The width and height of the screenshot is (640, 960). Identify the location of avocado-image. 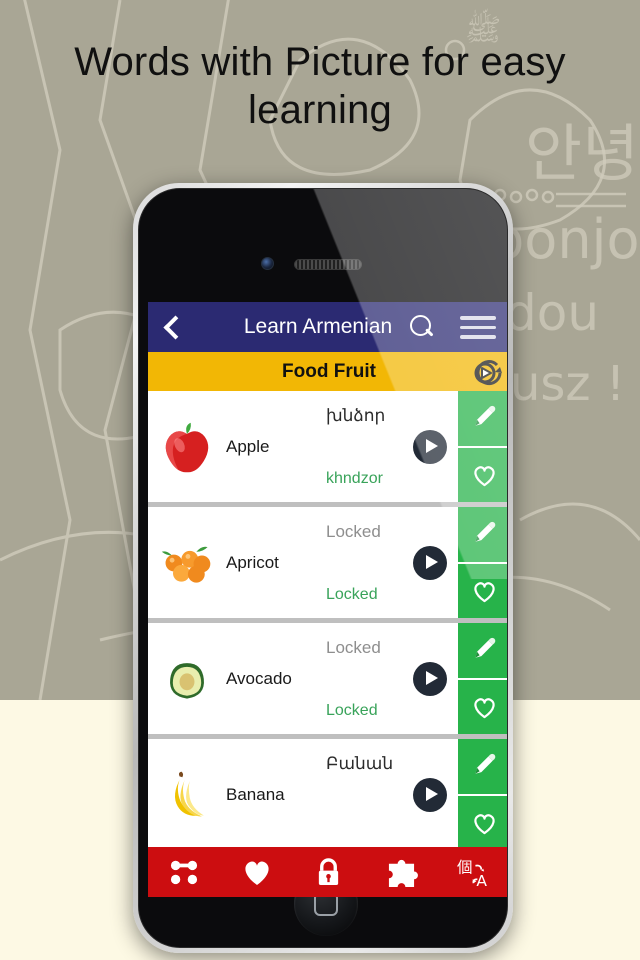
(187, 678).